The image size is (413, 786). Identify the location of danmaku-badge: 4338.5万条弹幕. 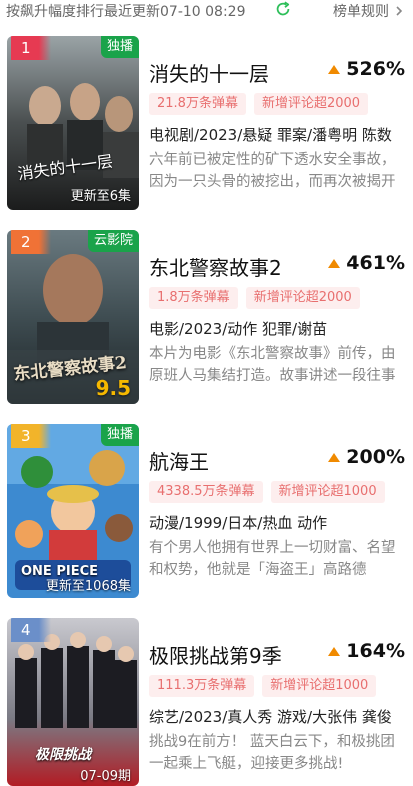
(206, 492).